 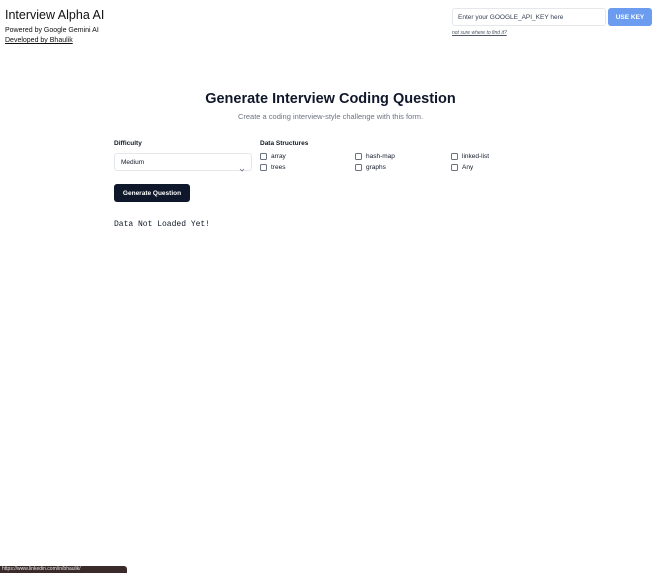 What do you see at coordinates (630, 17) in the screenshot?
I see `use-key-button: USE KEY` at bounding box center [630, 17].